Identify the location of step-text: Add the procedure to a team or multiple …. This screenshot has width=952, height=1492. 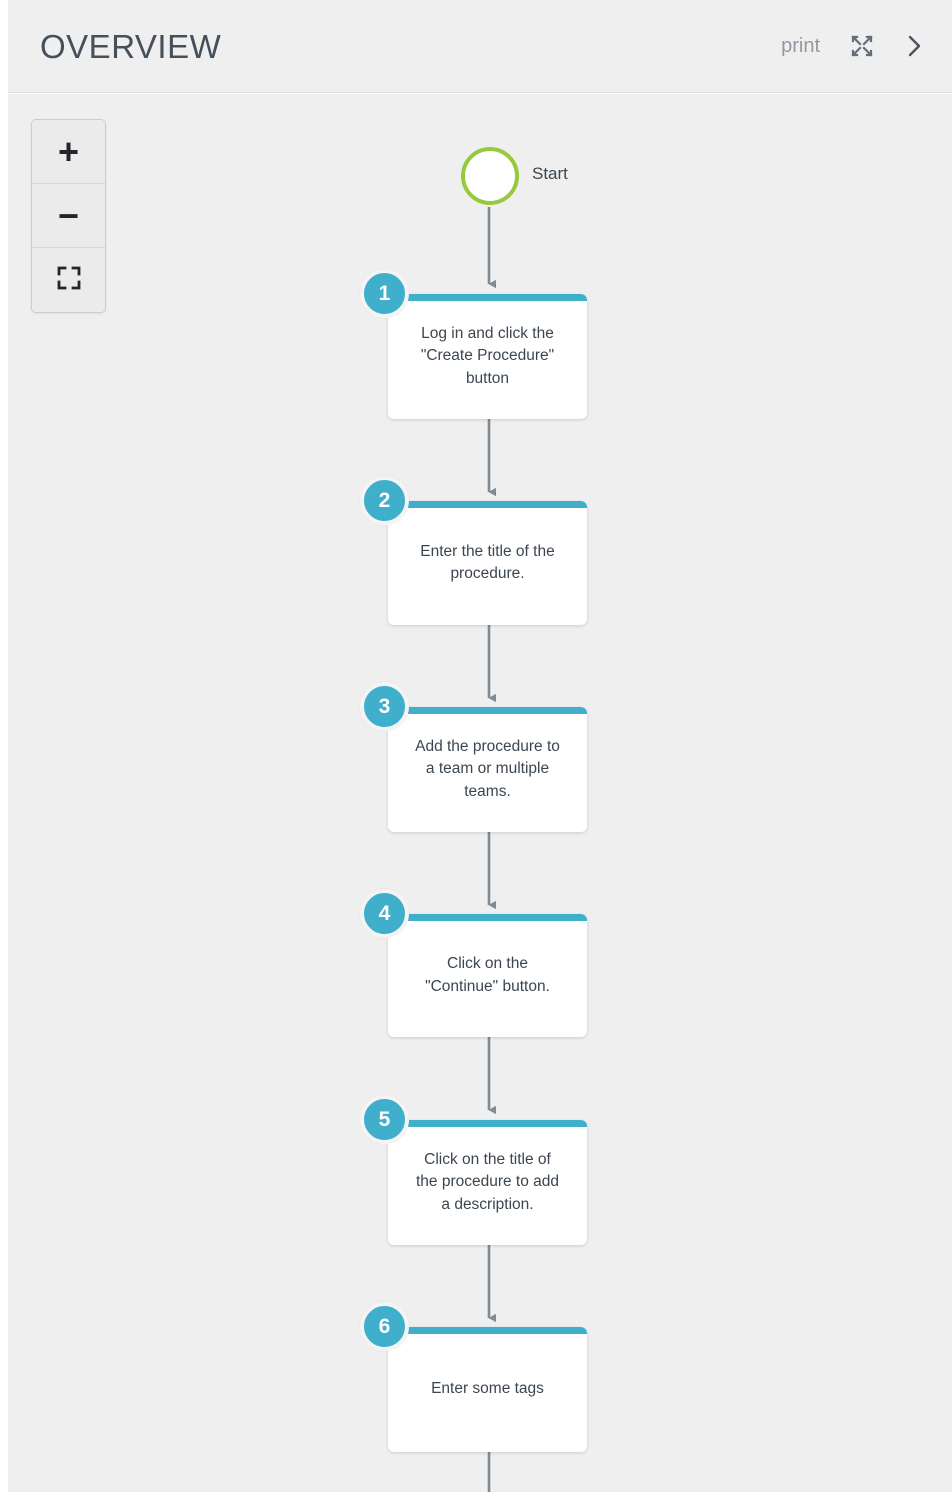
(487, 768).